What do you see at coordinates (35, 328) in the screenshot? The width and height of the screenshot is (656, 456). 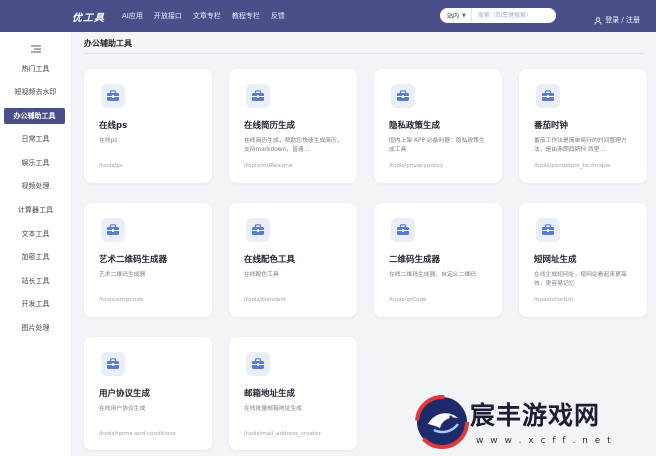 I see `sidebar-item-image-processing: 图片处理` at bounding box center [35, 328].